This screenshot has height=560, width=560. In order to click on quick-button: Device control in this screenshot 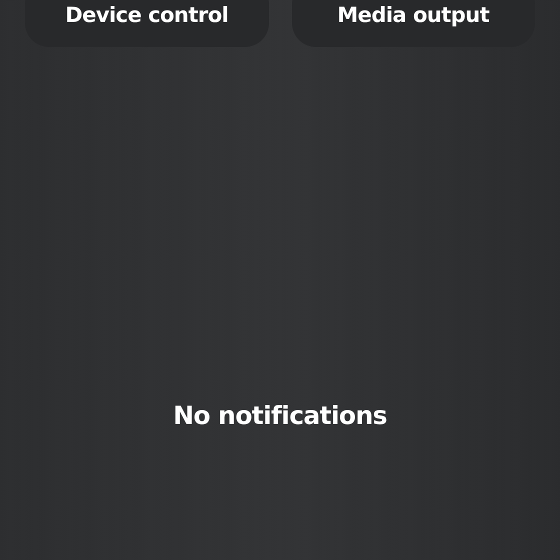, I will do `click(146, 23)`.